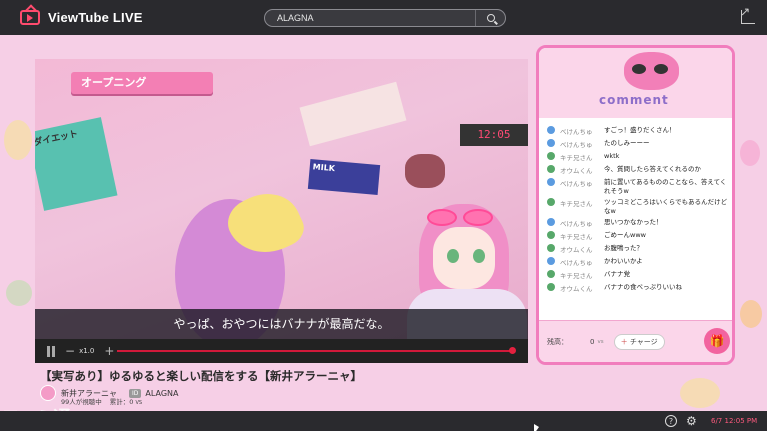 This screenshot has width=767, height=431. Describe the element at coordinates (512, 350) in the screenshot. I see `progress-handle` at that location.